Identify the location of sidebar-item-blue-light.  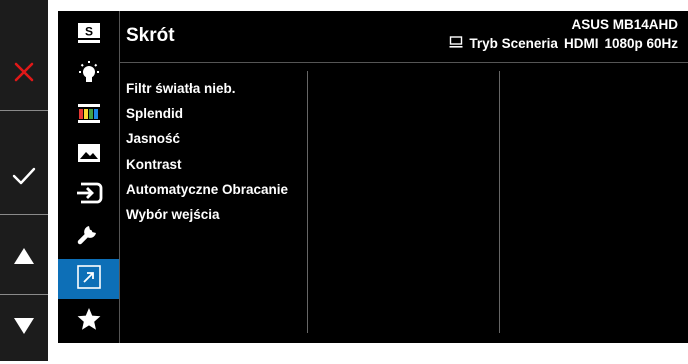
(88, 75).